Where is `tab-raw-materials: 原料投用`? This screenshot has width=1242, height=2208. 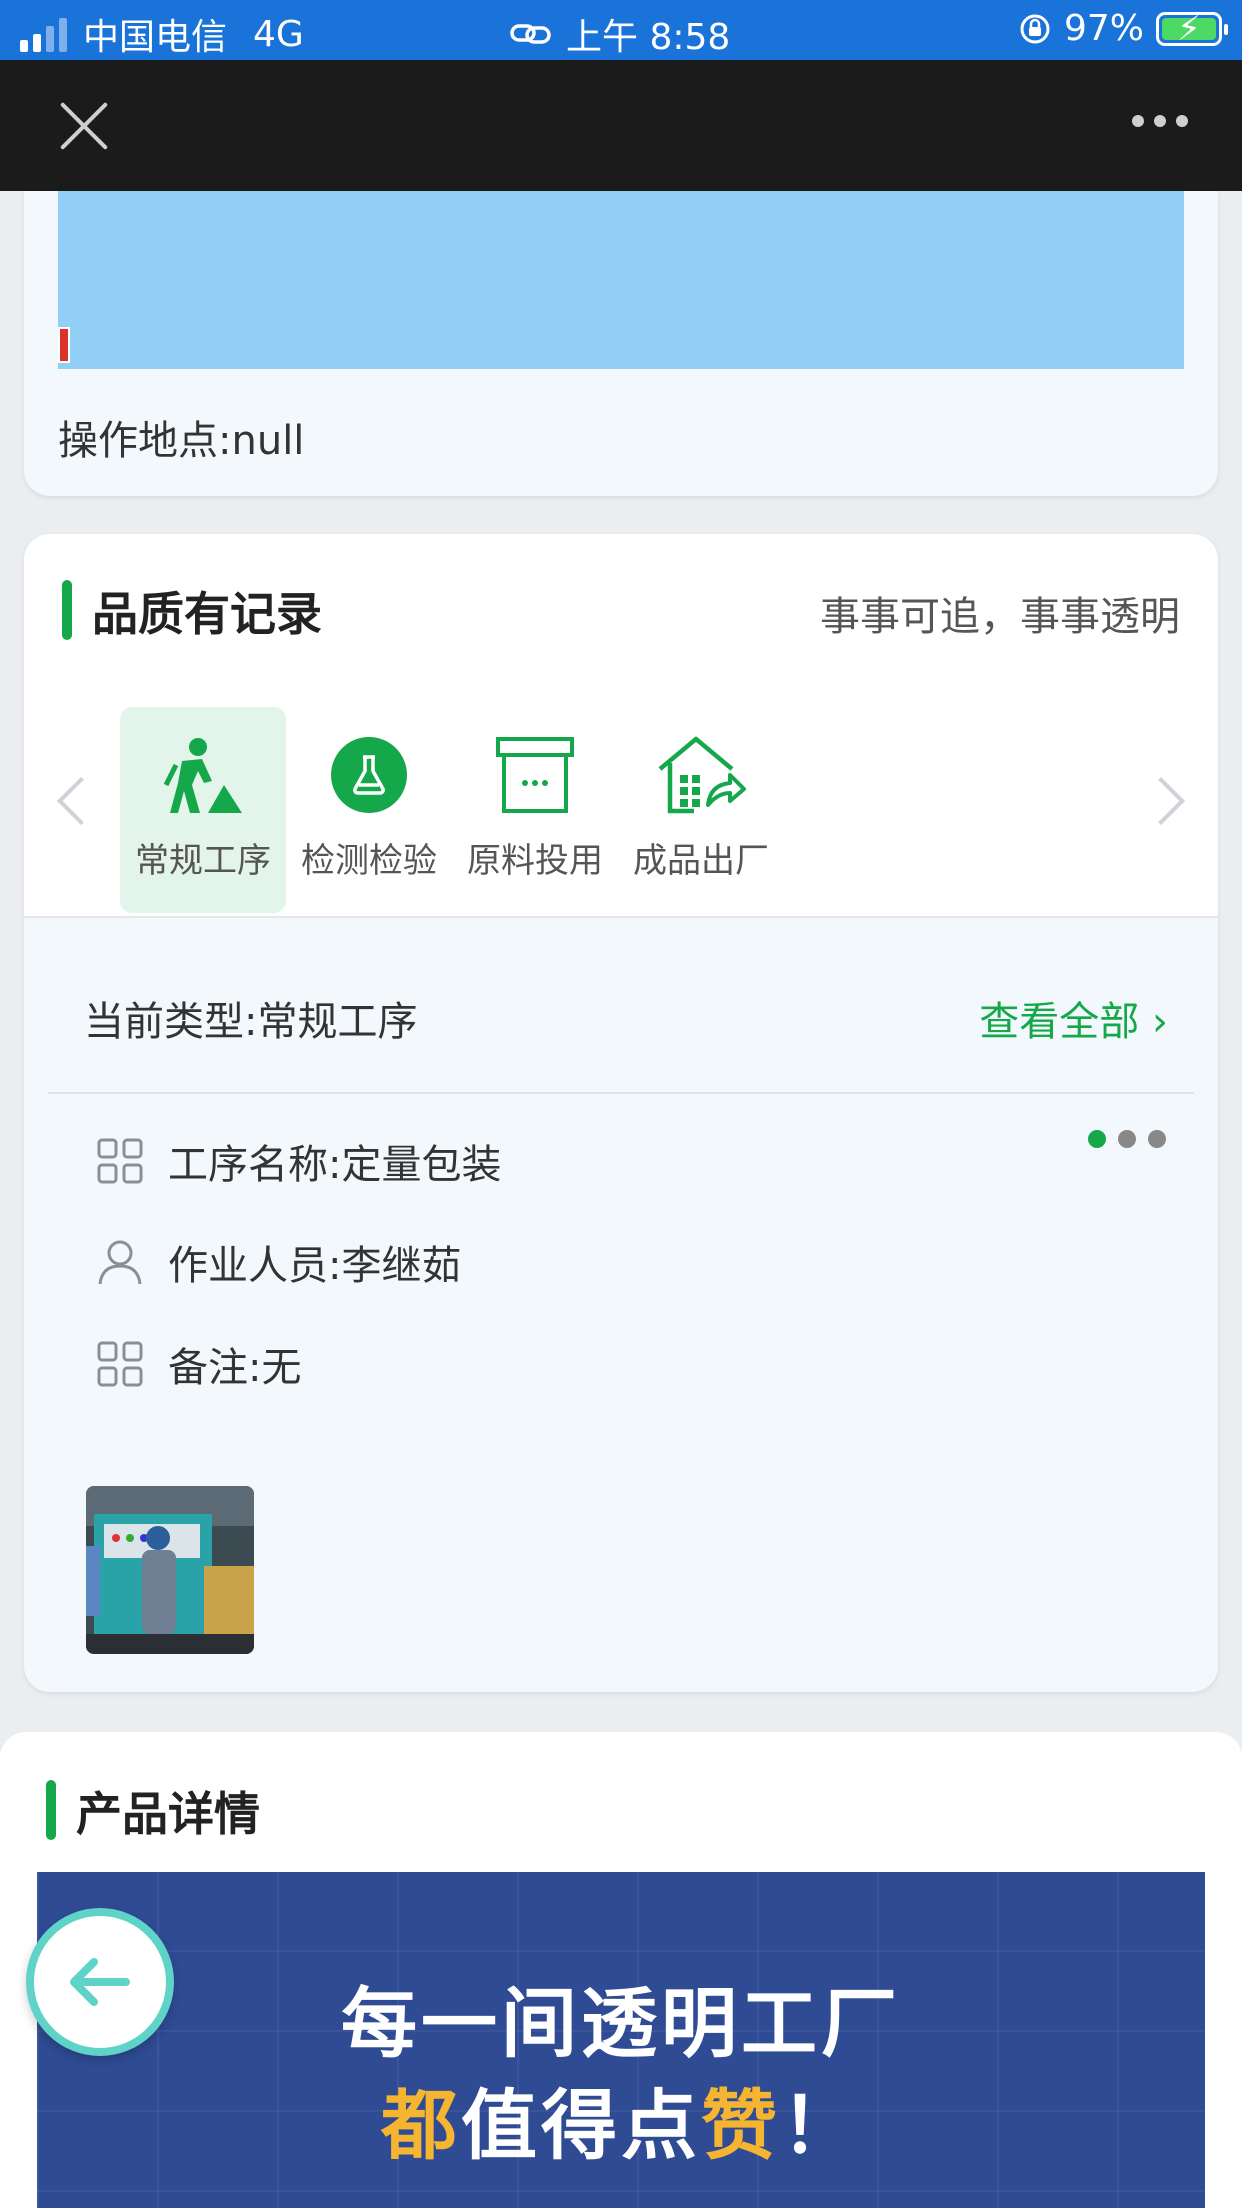
tab-raw-materials: 原料投用 is located at coordinates (535, 810).